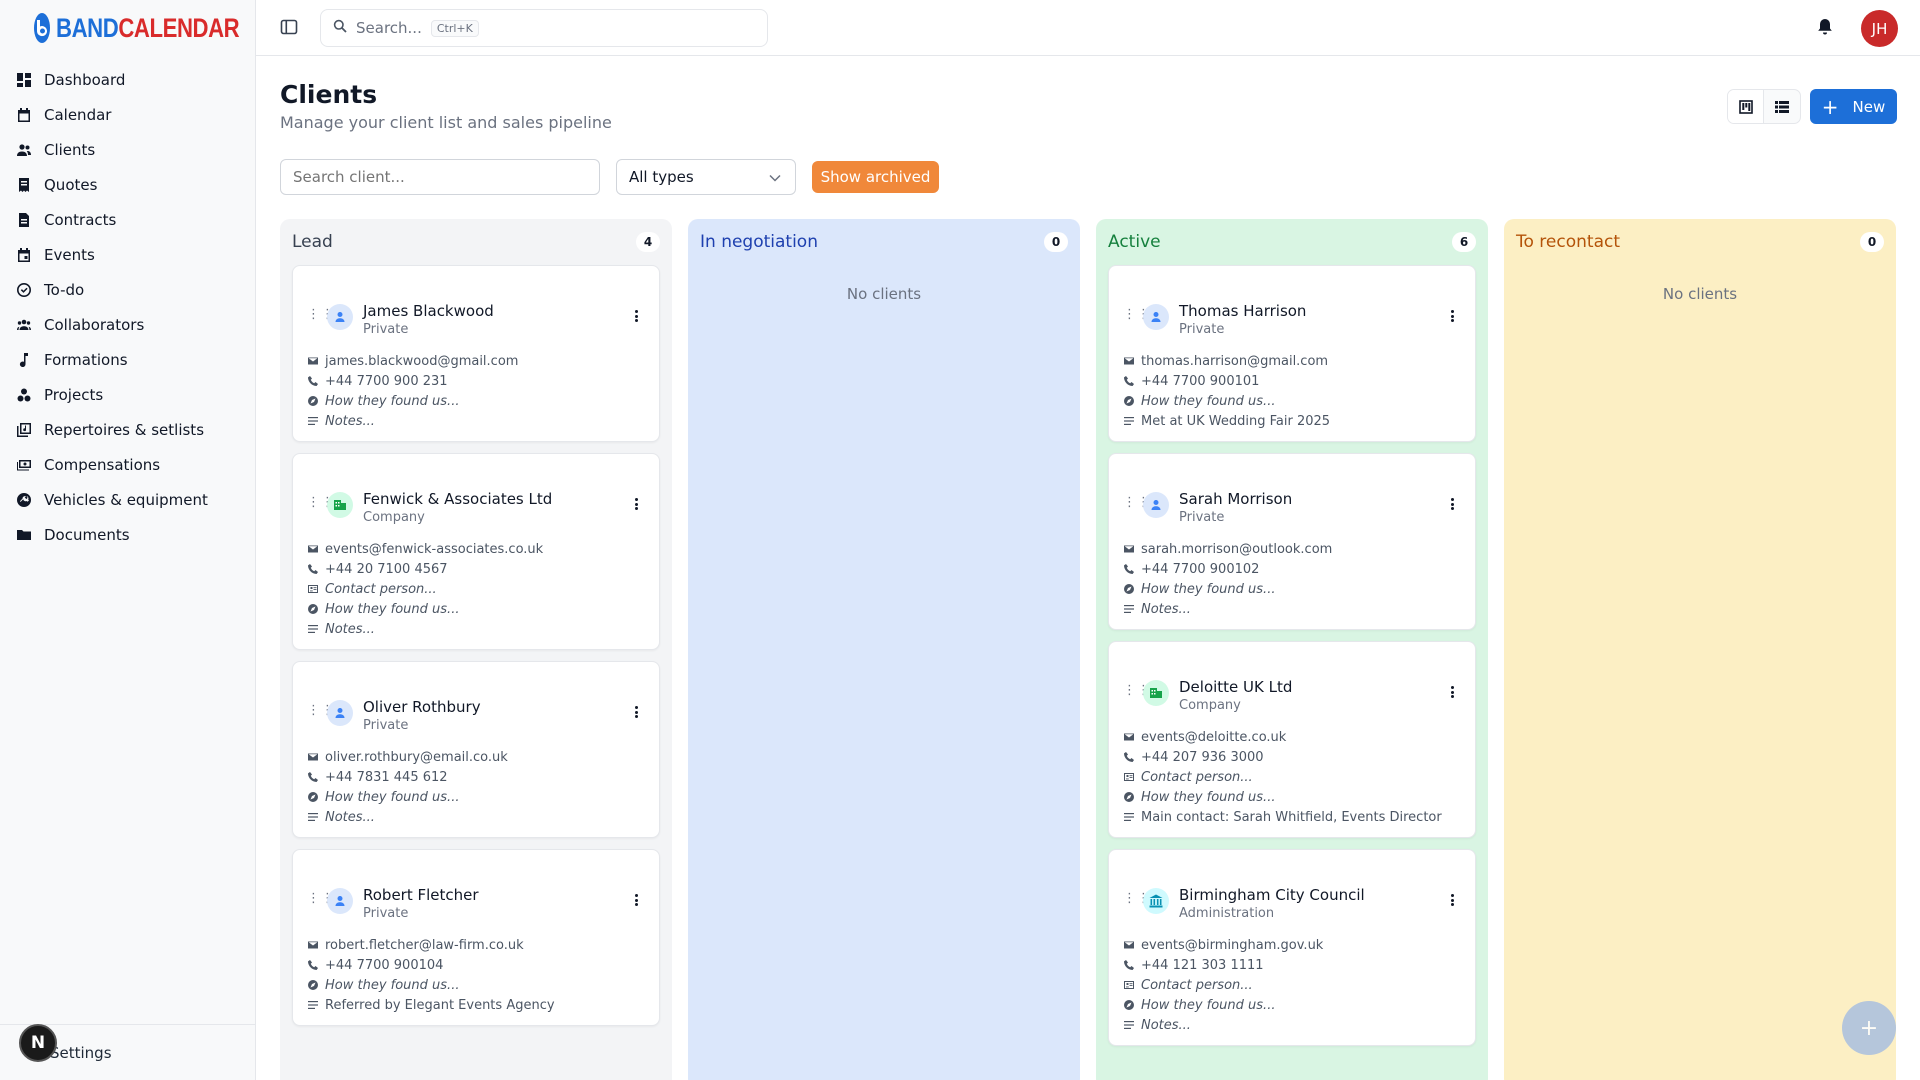 The height and width of the screenshot is (1080, 1920). What do you see at coordinates (1830, 106) in the screenshot?
I see `plus-icon: +` at bounding box center [1830, 106].